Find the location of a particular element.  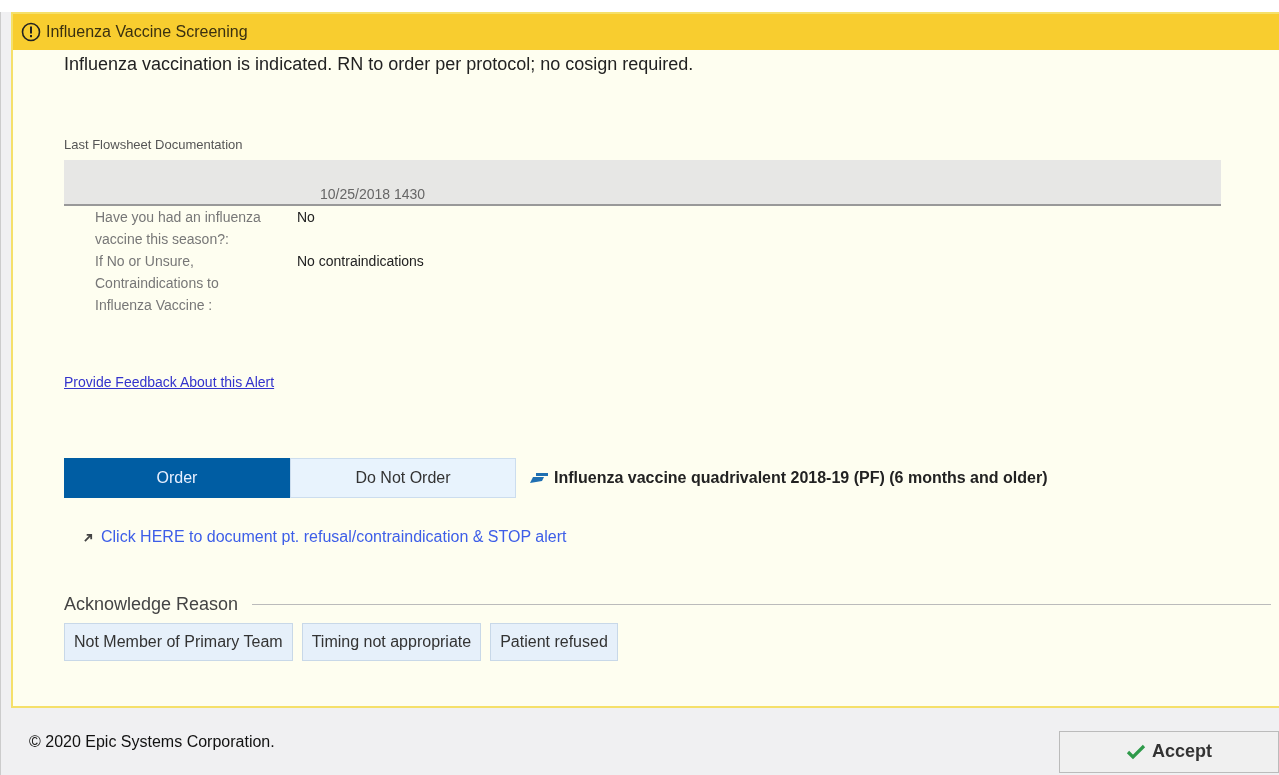

column-header: 10/25/2018 1430 is located at coordinates (373, 195).